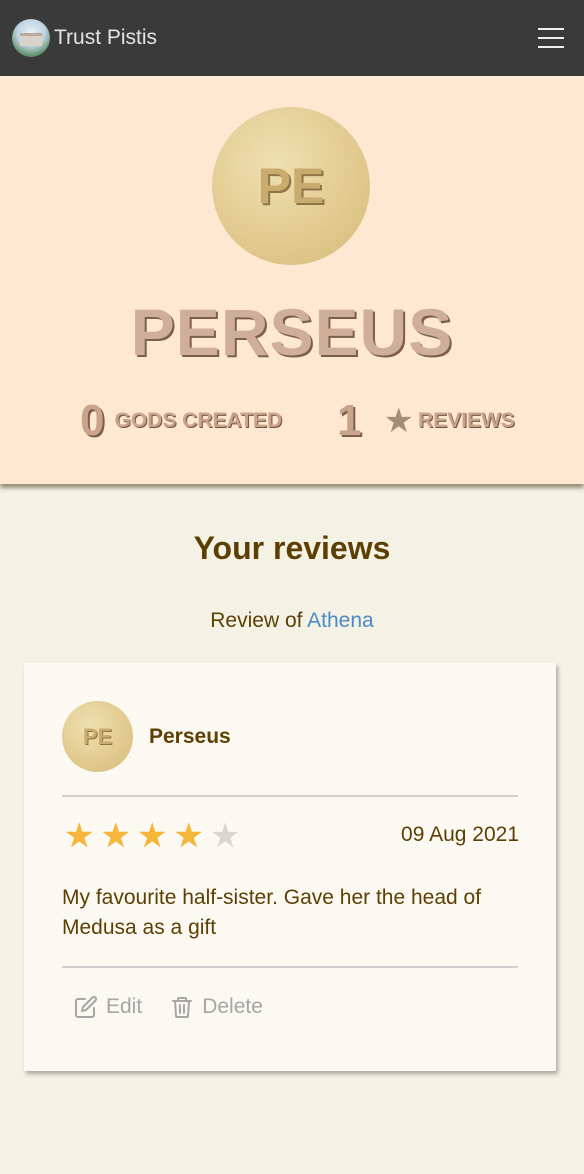 The width and height of the screenshot is (584, 1174). I want to click on edit-button: Edit, so click(108, 1007).